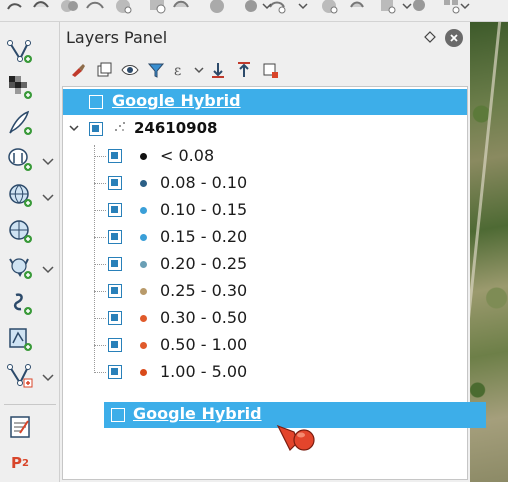  Describe the element at coordinates (20, 51) in the screenshot. I see `new-vector-layer-icon` at that location.